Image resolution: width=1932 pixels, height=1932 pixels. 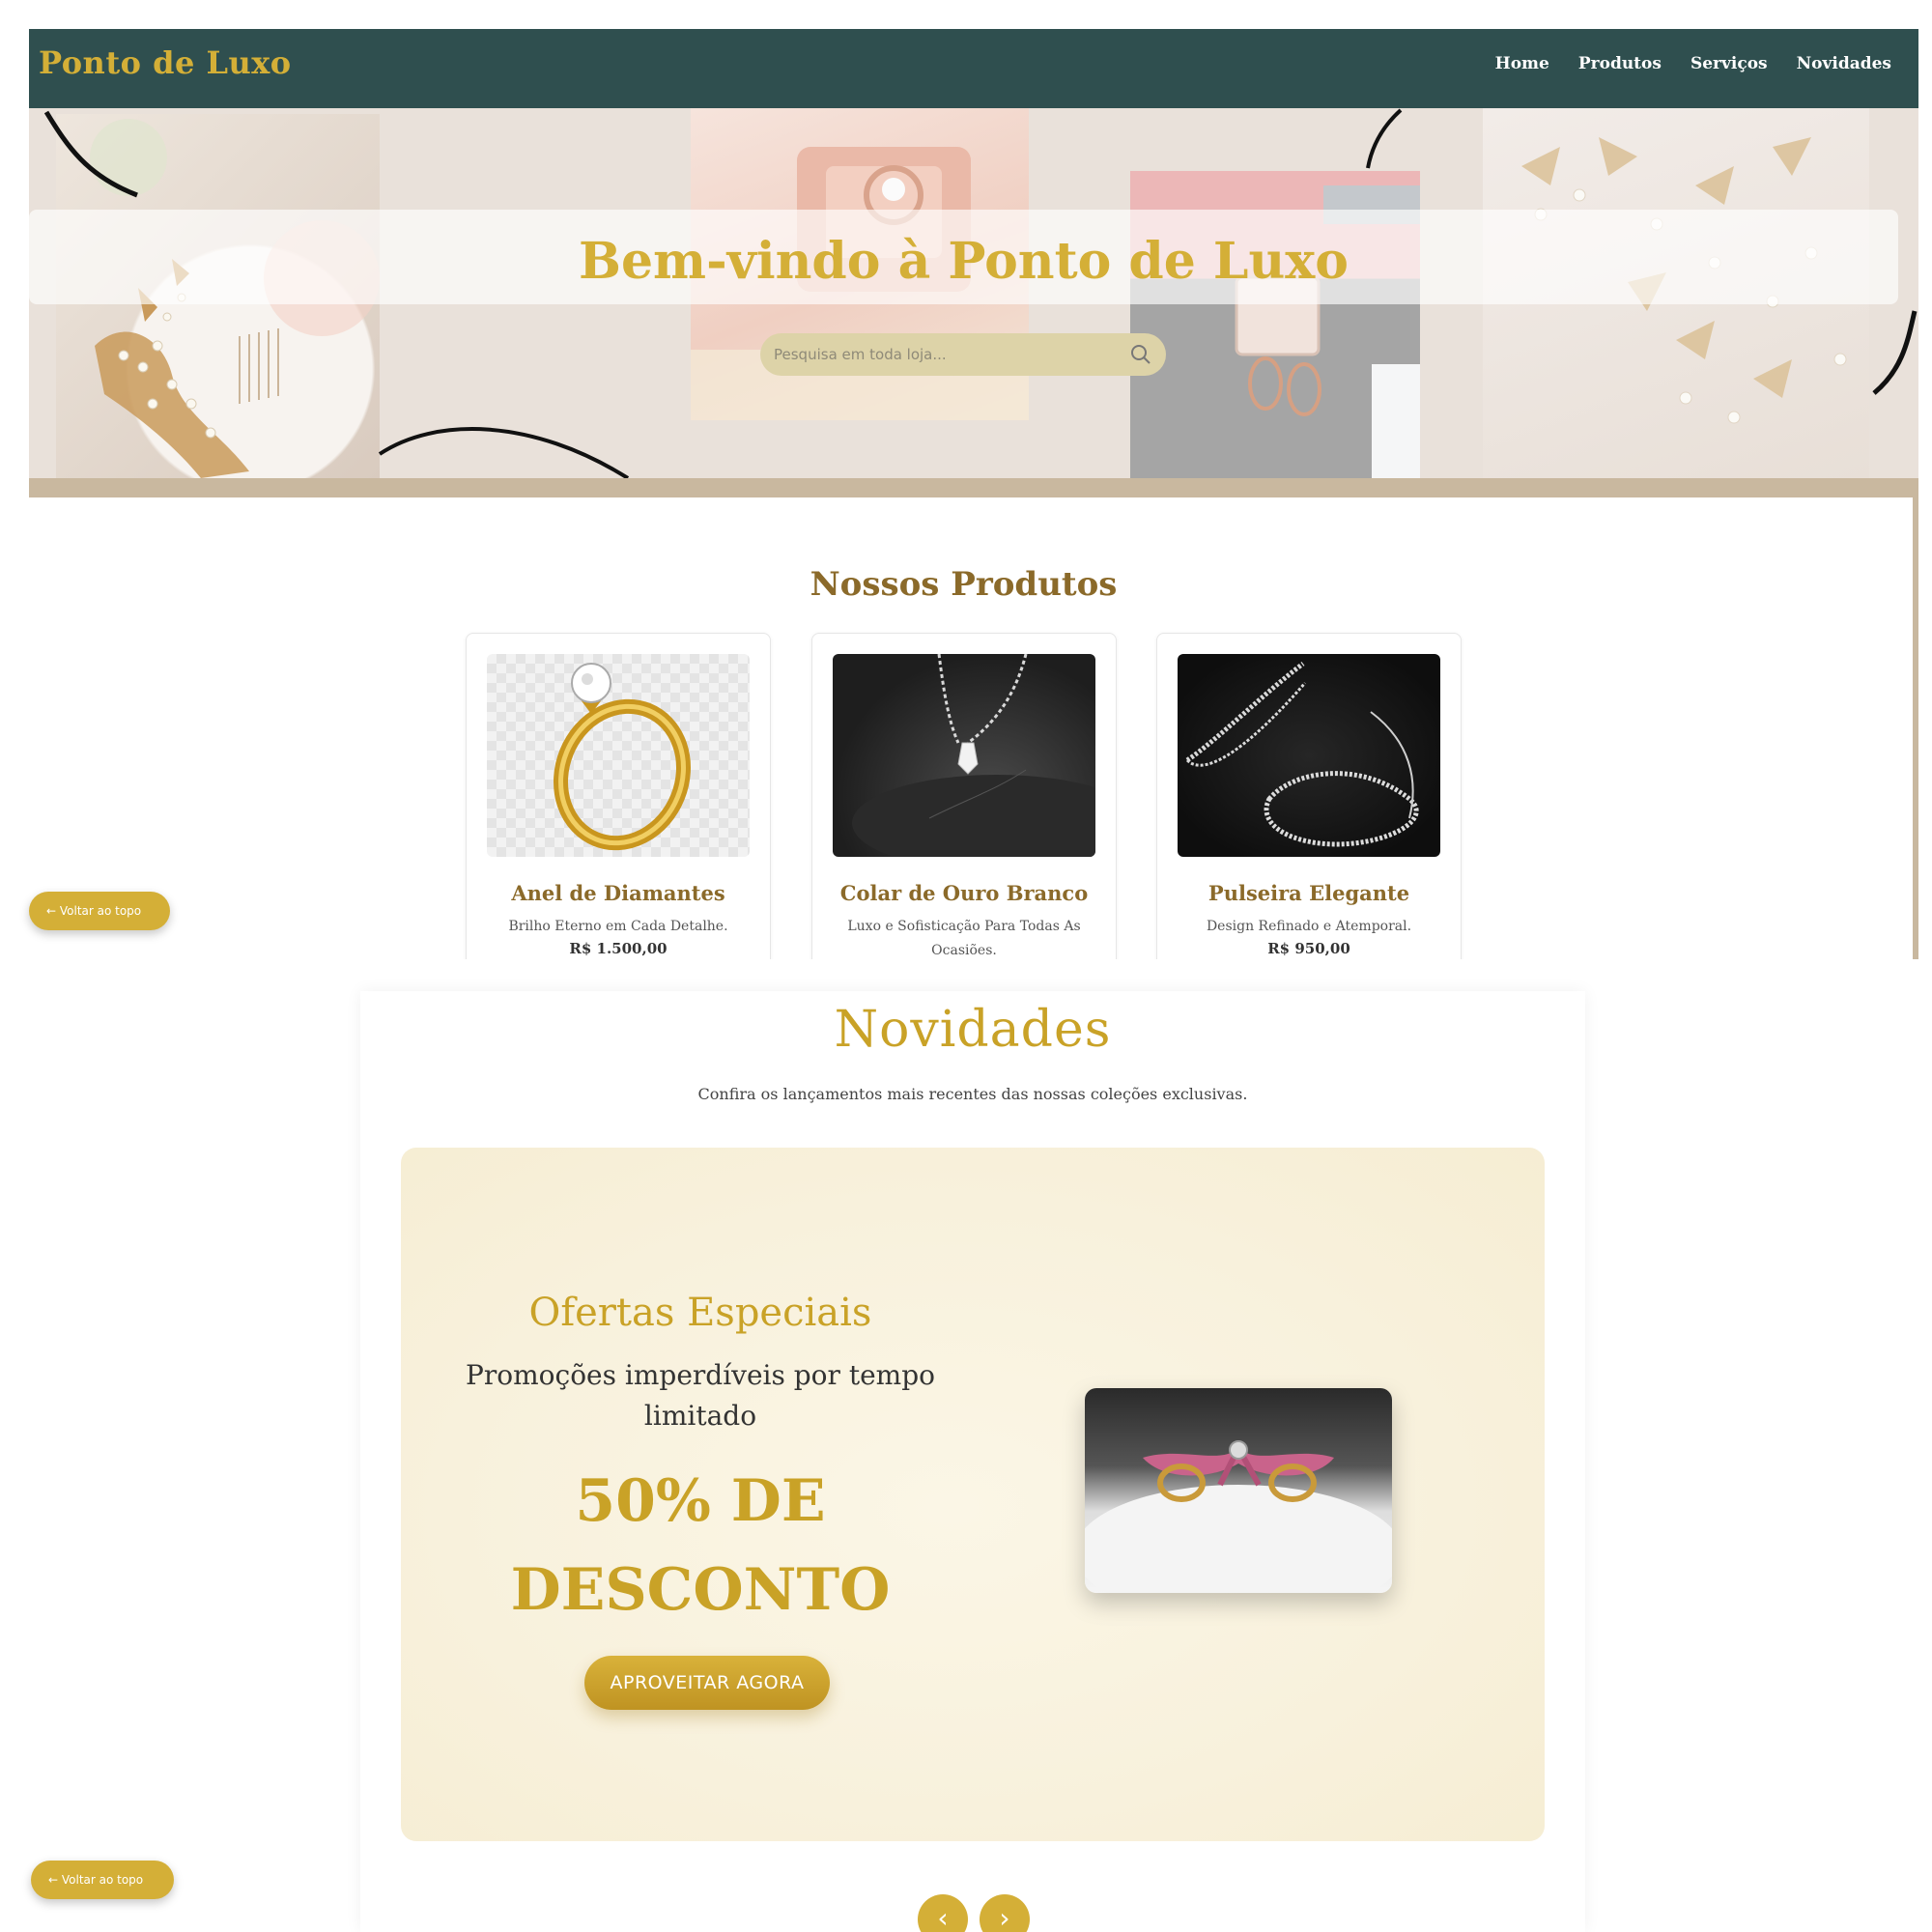 What do you see at coordinates (973, 1030) in the screenshot?
I see `novidades-title: Novidades` at bounding box center [973, 1030].